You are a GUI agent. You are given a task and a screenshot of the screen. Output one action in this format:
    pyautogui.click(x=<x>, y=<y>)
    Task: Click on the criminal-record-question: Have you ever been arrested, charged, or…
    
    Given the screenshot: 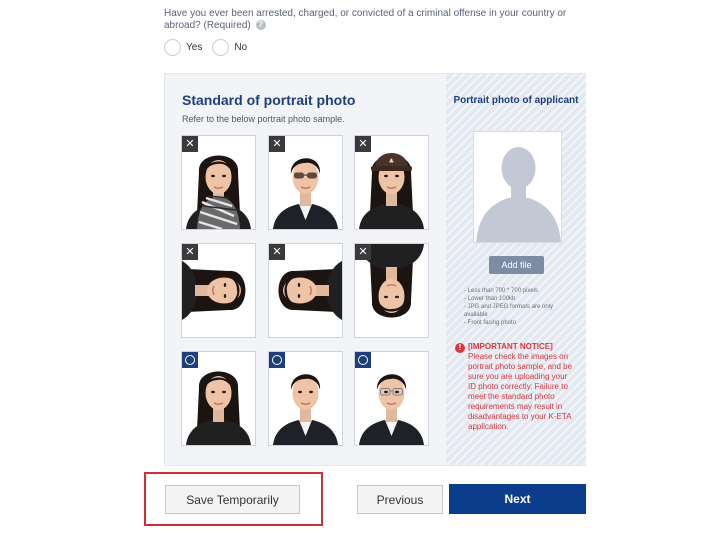 What is the action you would take?
    pyautogui.click(x=379, y=20)
    